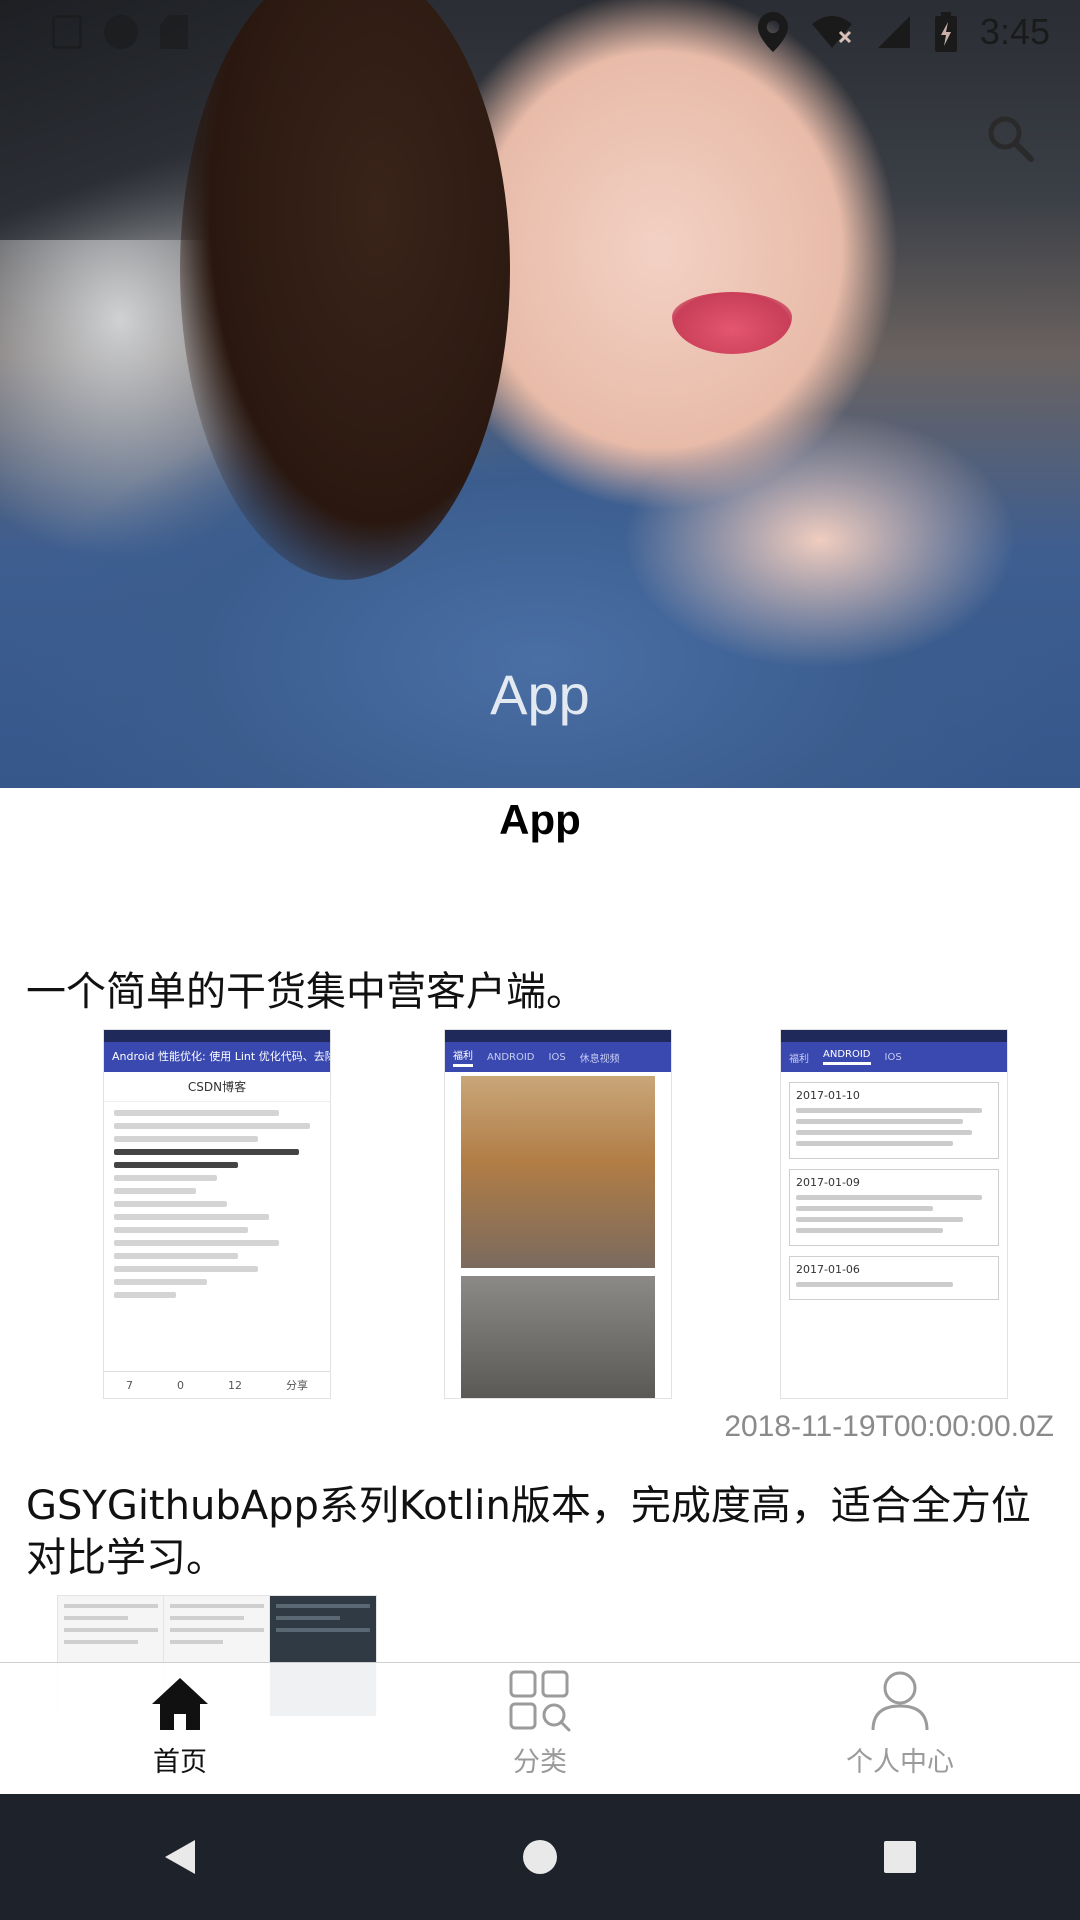 This screenshot has width=1080, height=1920. I want to click on screenshot-thumbnail: 福利 ANDROID IOS 休息视频, so click(558, 1214).